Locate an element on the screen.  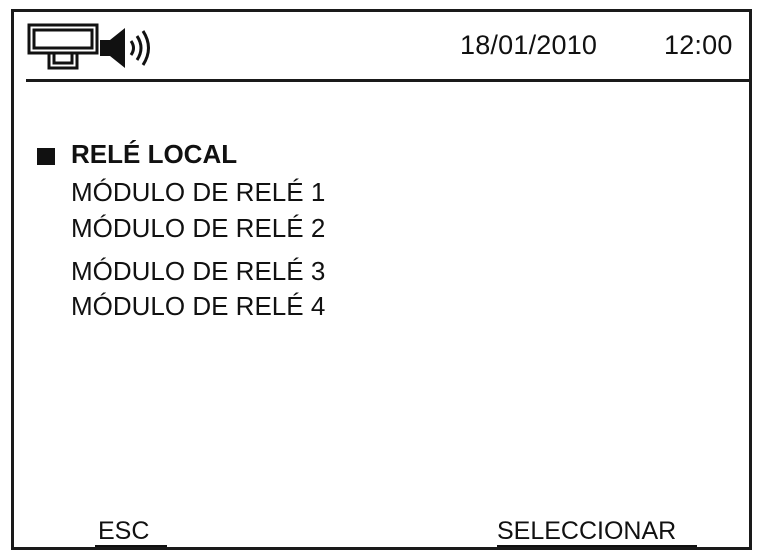
menu-item-modulo-rele-1: MÓDULO DE RELÉ 1 is located at coordinates (198, 192).